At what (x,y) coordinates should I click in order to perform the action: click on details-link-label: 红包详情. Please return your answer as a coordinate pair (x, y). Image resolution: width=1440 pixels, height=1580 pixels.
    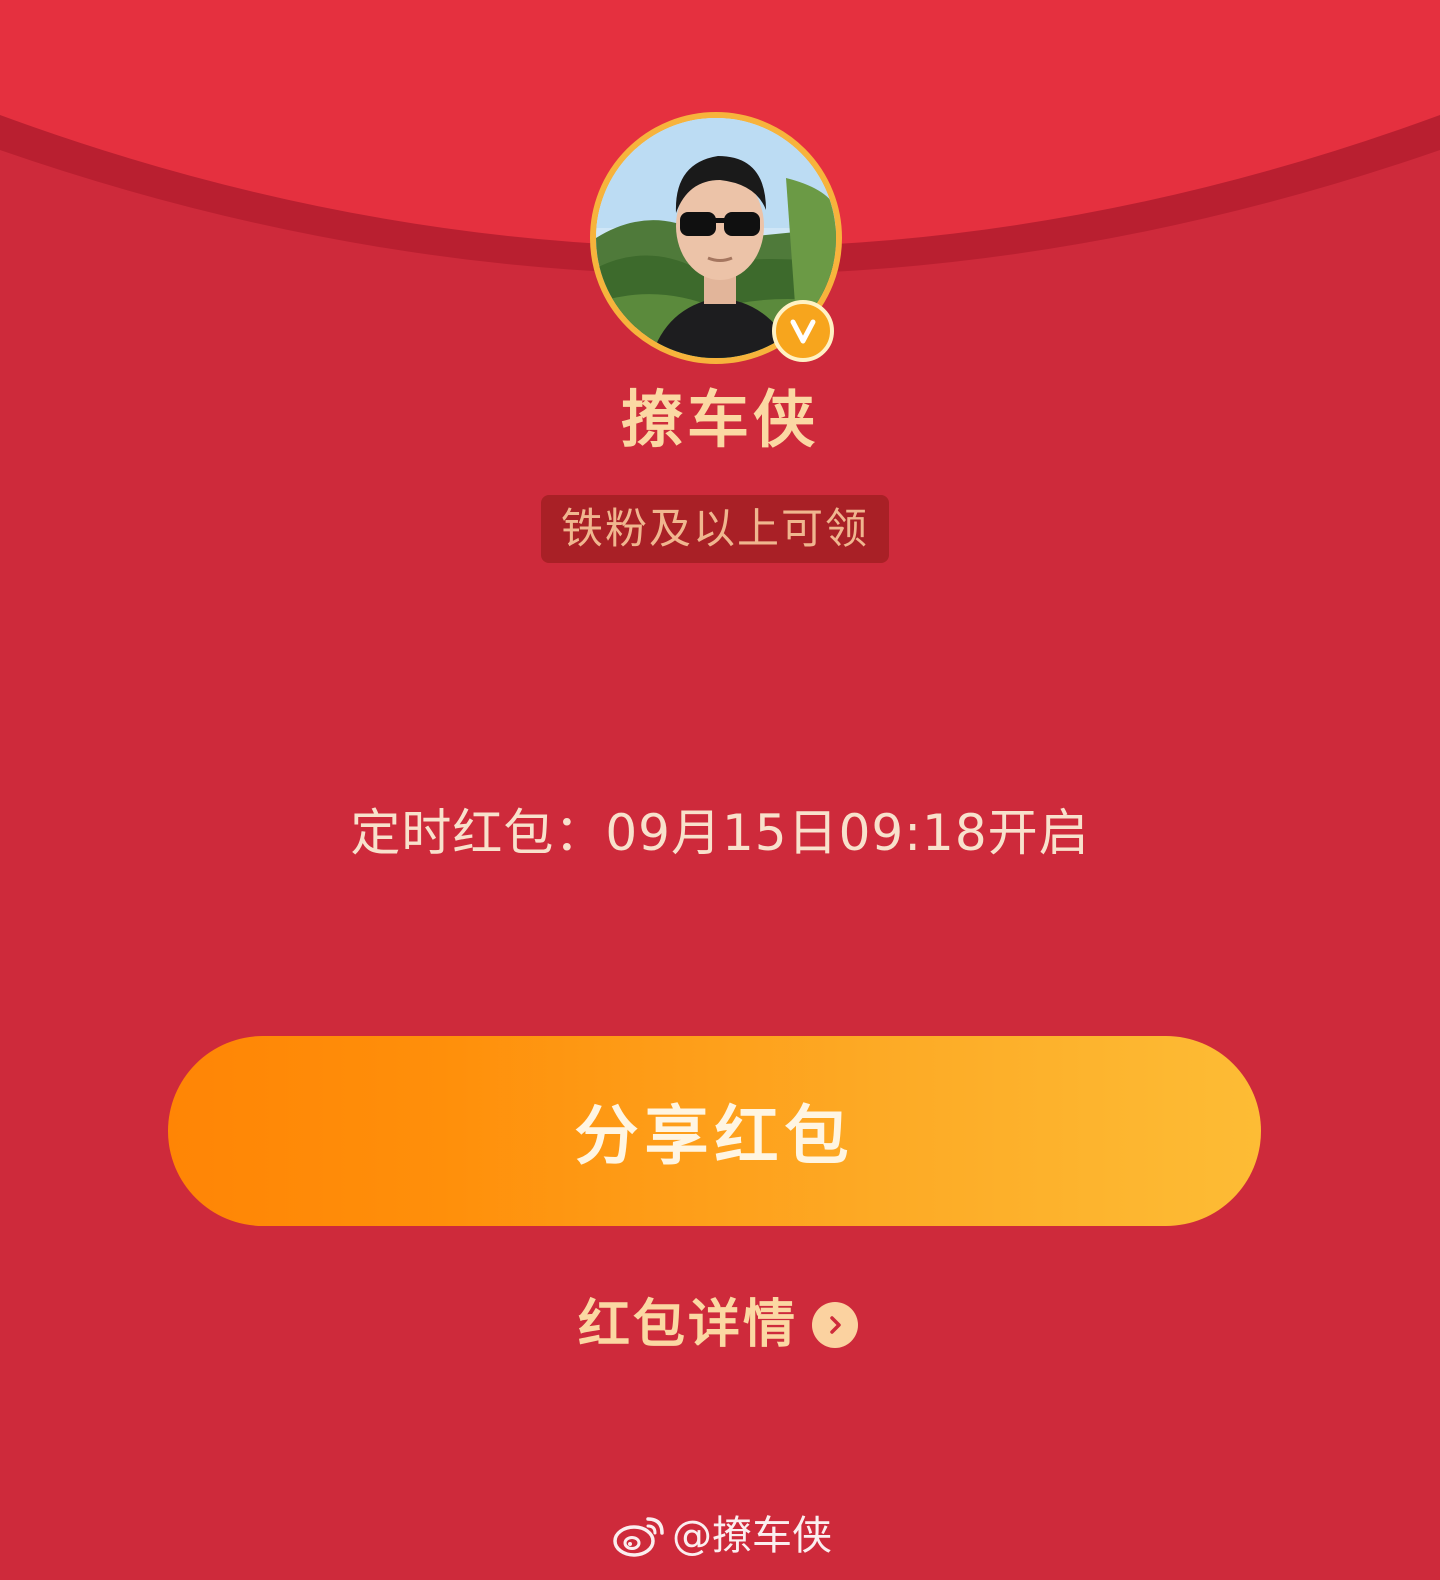
    Looking at the image, I should click on (688, 1325).